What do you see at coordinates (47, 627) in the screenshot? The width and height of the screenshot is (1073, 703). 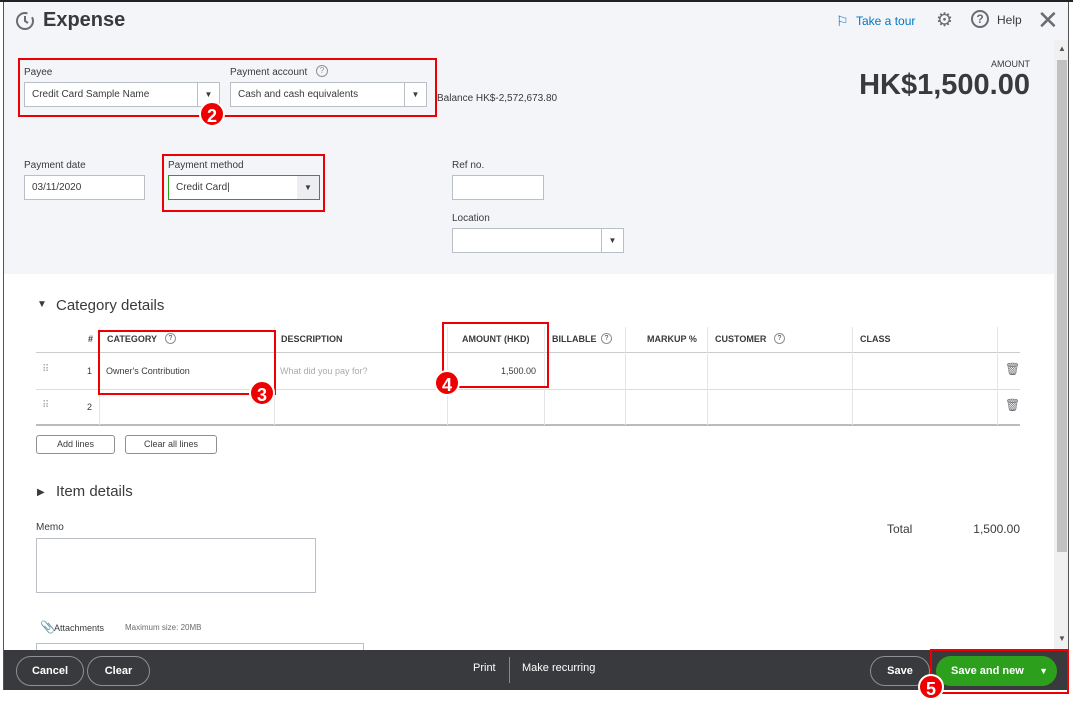 I see `paperclip-icon: 📎` at bounding box center [47, 627].